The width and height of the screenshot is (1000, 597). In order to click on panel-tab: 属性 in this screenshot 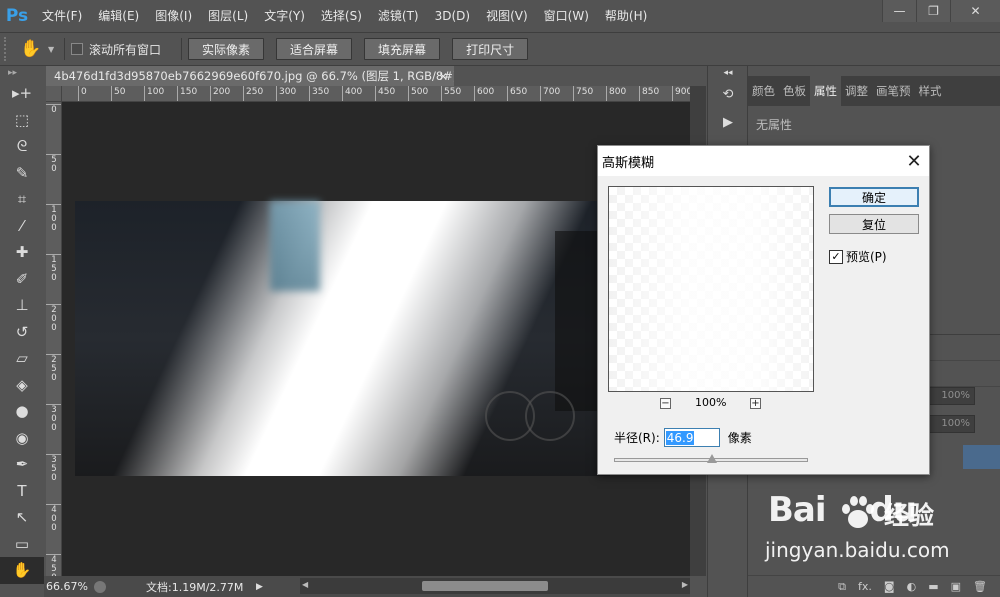, I will do `click(825, 91)`.